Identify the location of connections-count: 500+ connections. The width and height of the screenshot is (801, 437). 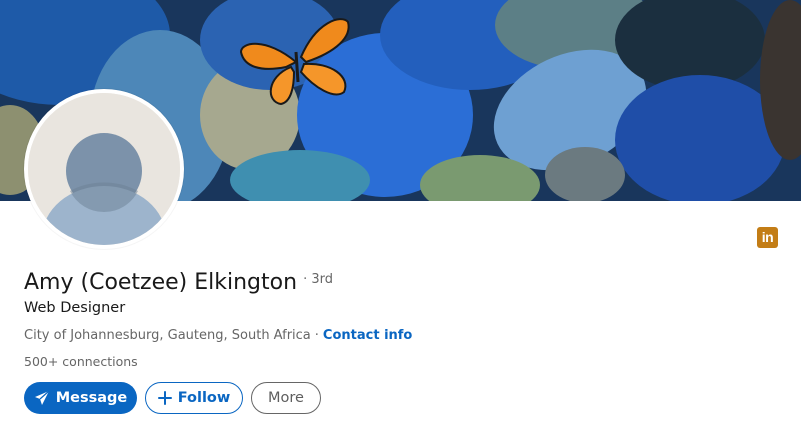
(81, 361).